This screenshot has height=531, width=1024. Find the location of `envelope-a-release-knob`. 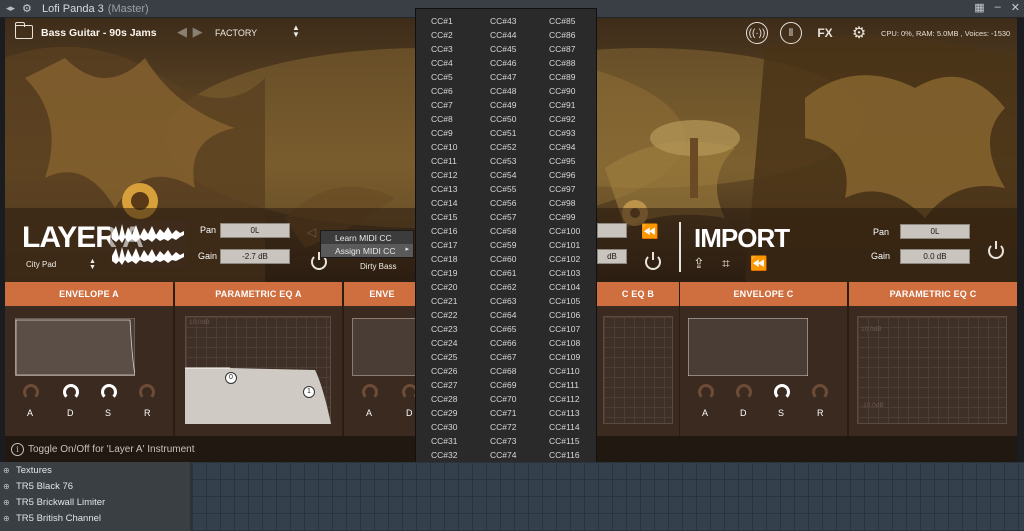

envelope-a-release-knob is located at coordinates (147, 392).